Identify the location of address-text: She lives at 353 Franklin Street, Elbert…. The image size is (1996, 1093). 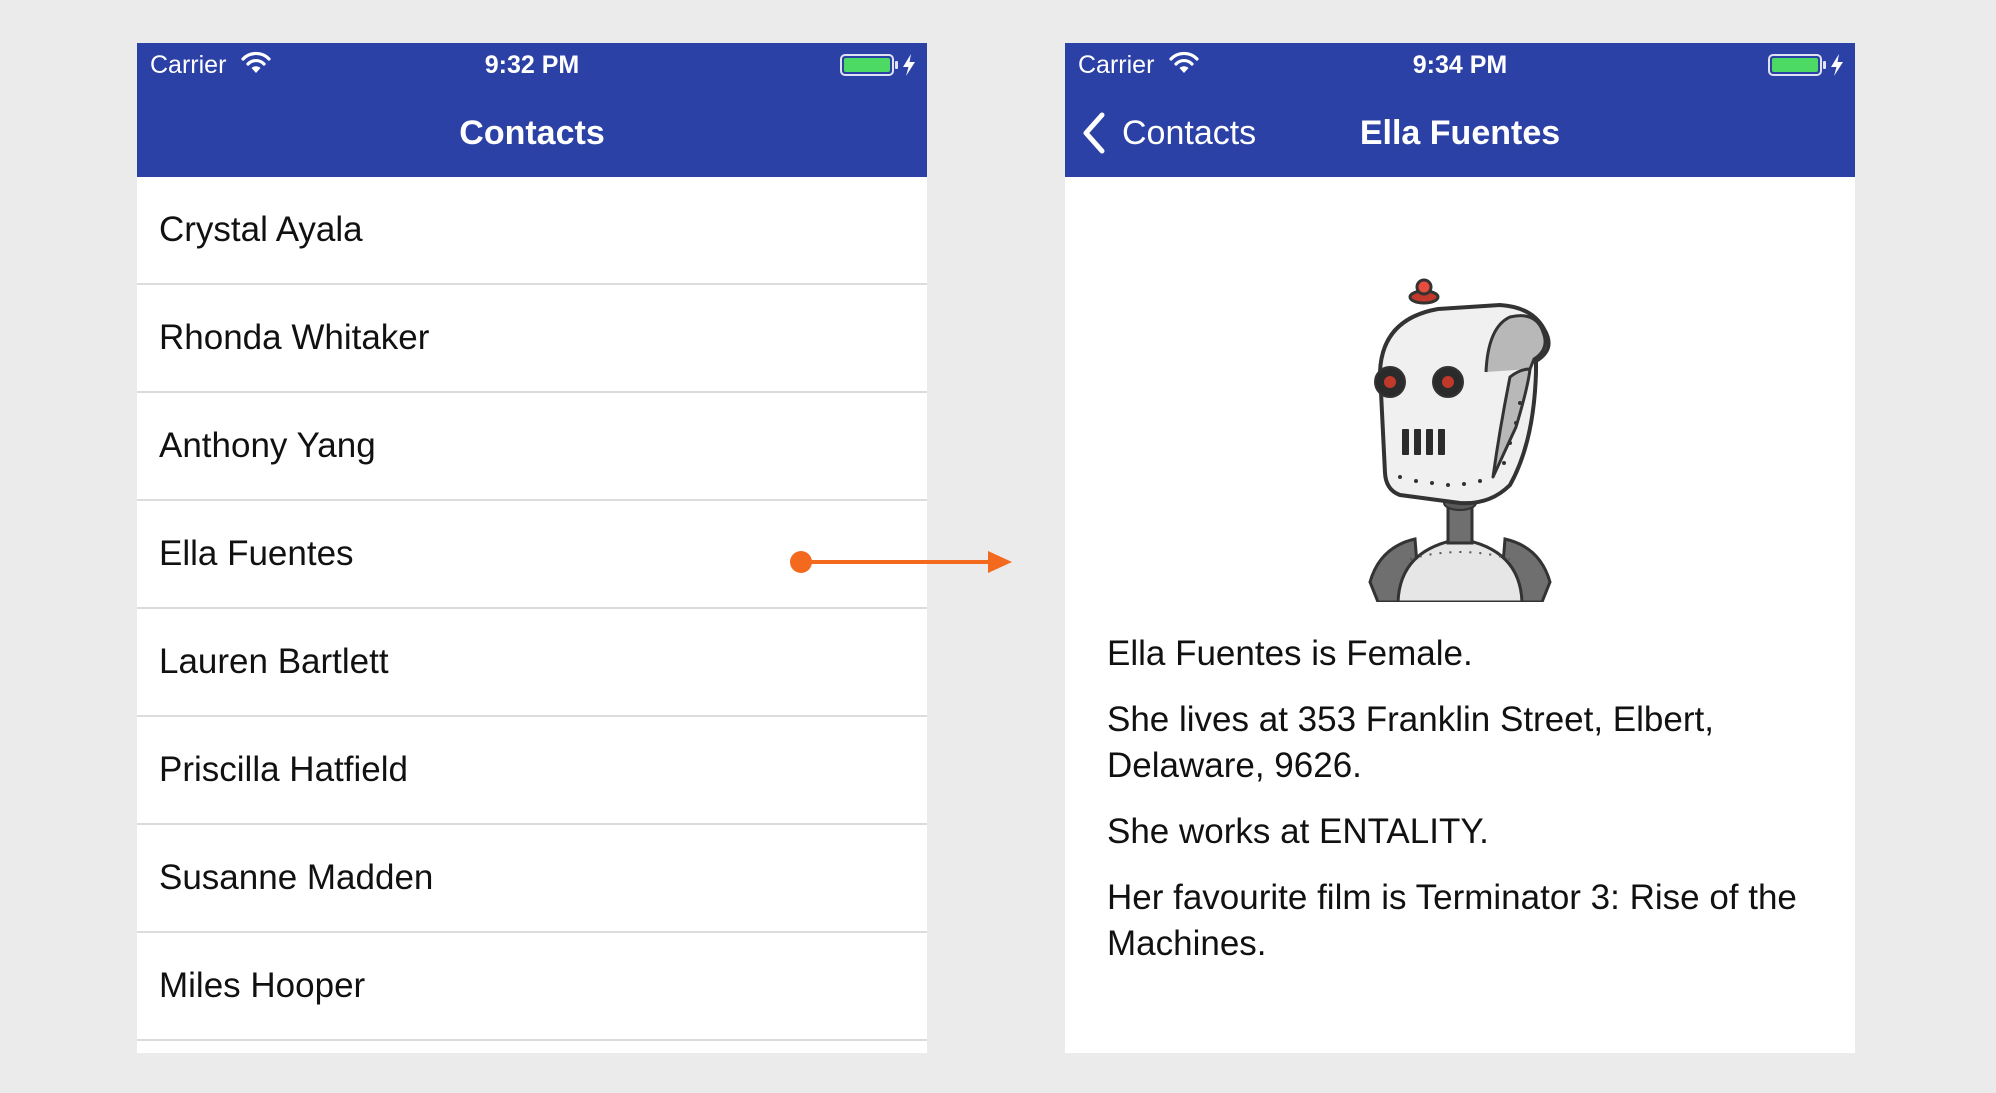
(1410, 742).